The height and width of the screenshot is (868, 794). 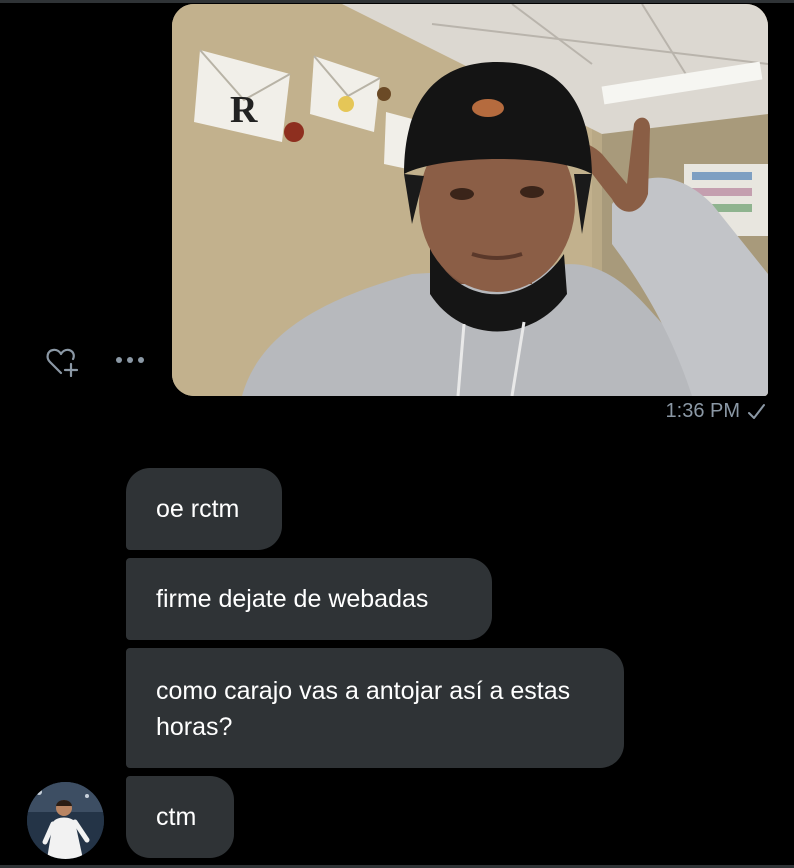 What do you see at coordinates (397, 1) in the screenshot?
I see `top-divider` at bounding box center [397, 1].